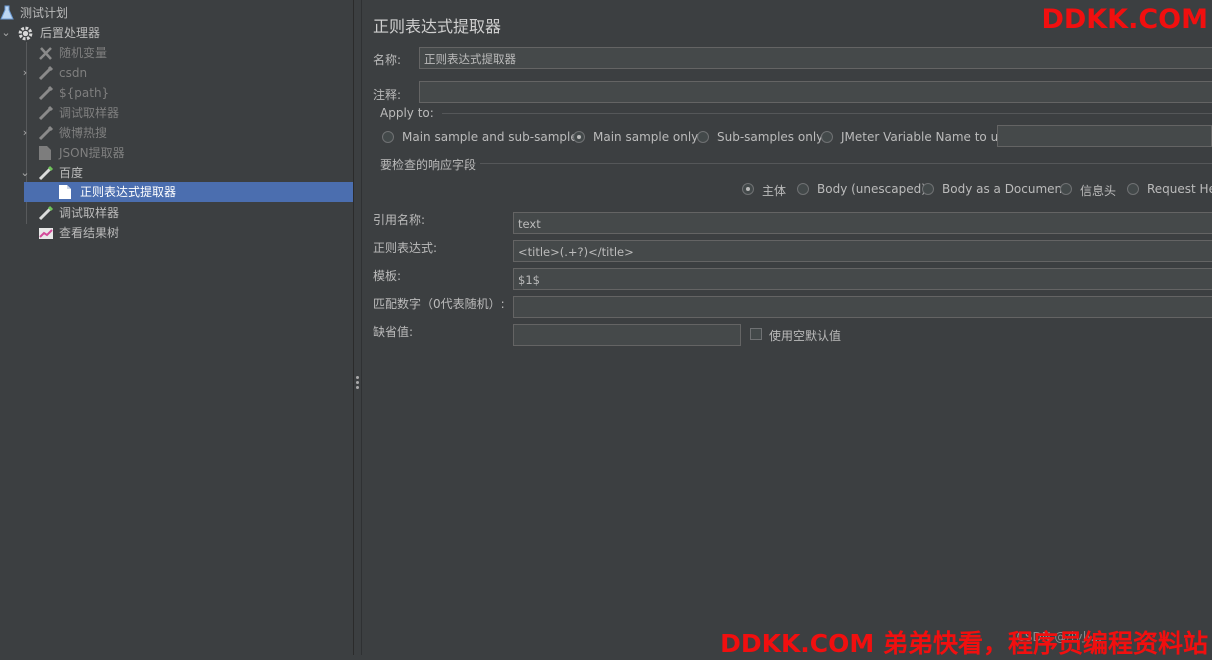  What do you see at coordinates (815, 92) in the screenshot?
I see `comment-field` at bounding box center [815, 92].